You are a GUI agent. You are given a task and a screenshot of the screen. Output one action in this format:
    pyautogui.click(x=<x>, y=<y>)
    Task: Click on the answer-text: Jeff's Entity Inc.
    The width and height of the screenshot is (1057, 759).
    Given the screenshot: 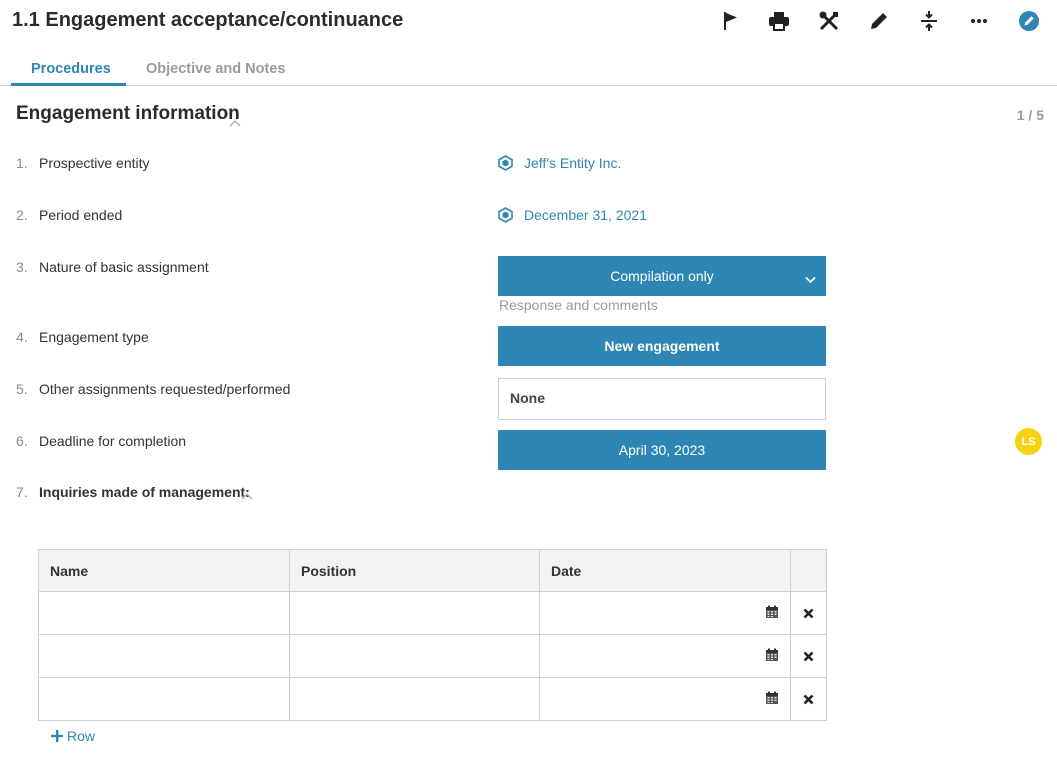 What is the action you would take?
    pyautogui.click(x=573, y=163)
    